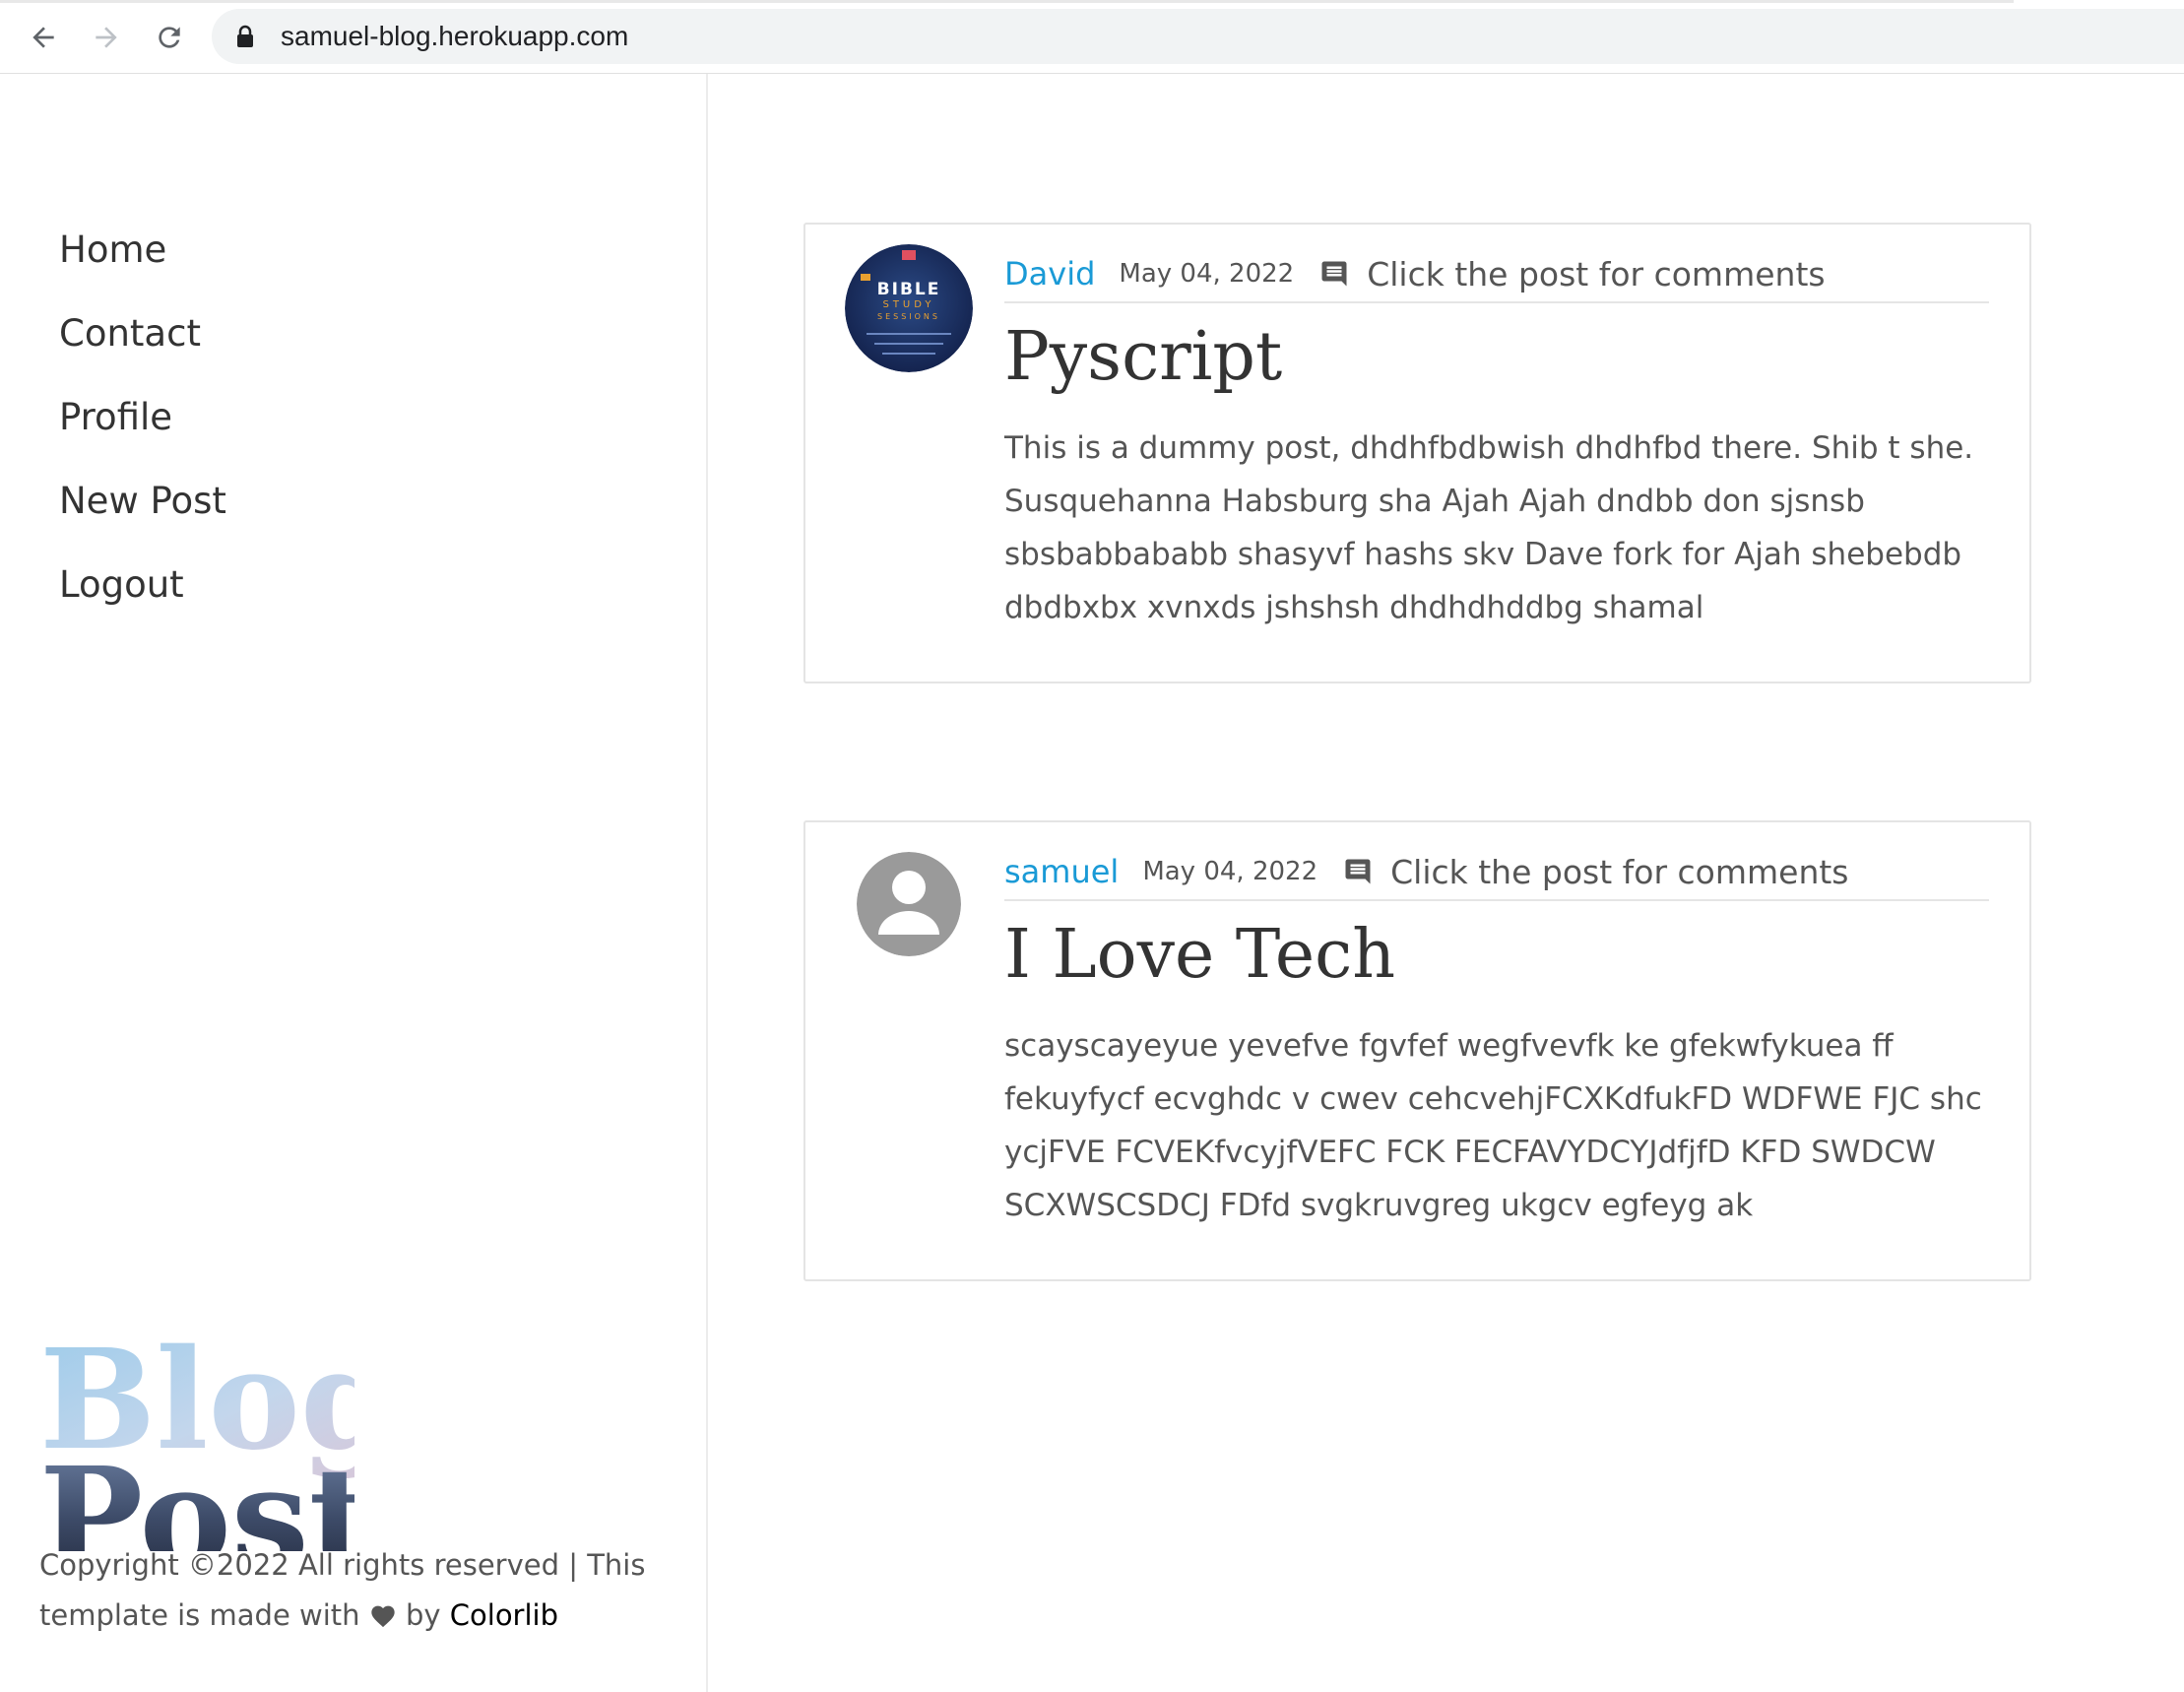  Describe the element at coordinates (455, 36) in the screenshot. I see `url-text: samuel-blog.herokuapp.com` at that location.